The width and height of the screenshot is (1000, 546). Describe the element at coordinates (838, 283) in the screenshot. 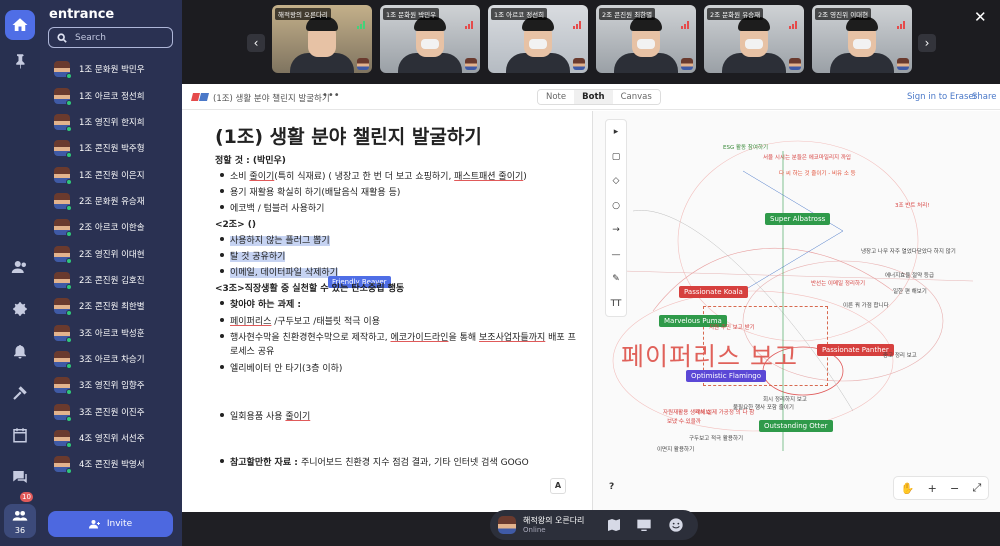

I see `canvas-note: 반선는 이메일 정리하기` at that location.